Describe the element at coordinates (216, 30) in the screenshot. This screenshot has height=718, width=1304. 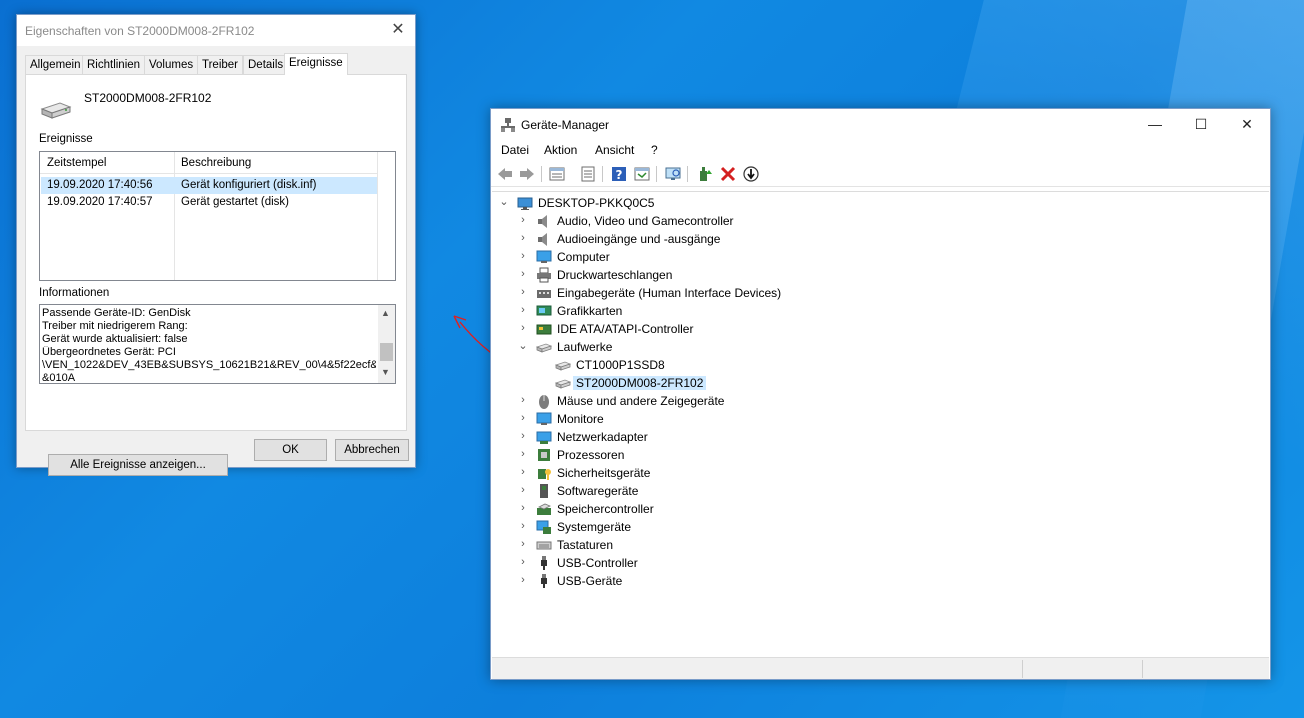
I see `dialog-titlebar: Eigenschaften von ST2000DM008-2FR102 ✕` at that location.